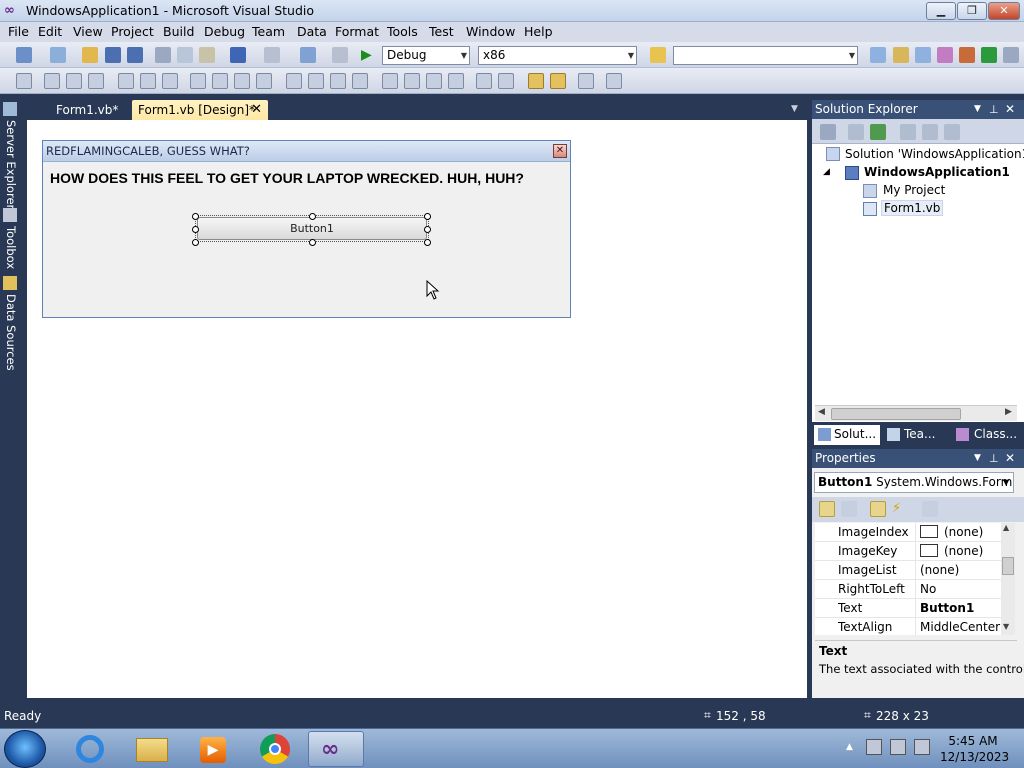  Describe the element at coordinates (427, 229) in the screenshot. I see `resize-handle-e` at that location.